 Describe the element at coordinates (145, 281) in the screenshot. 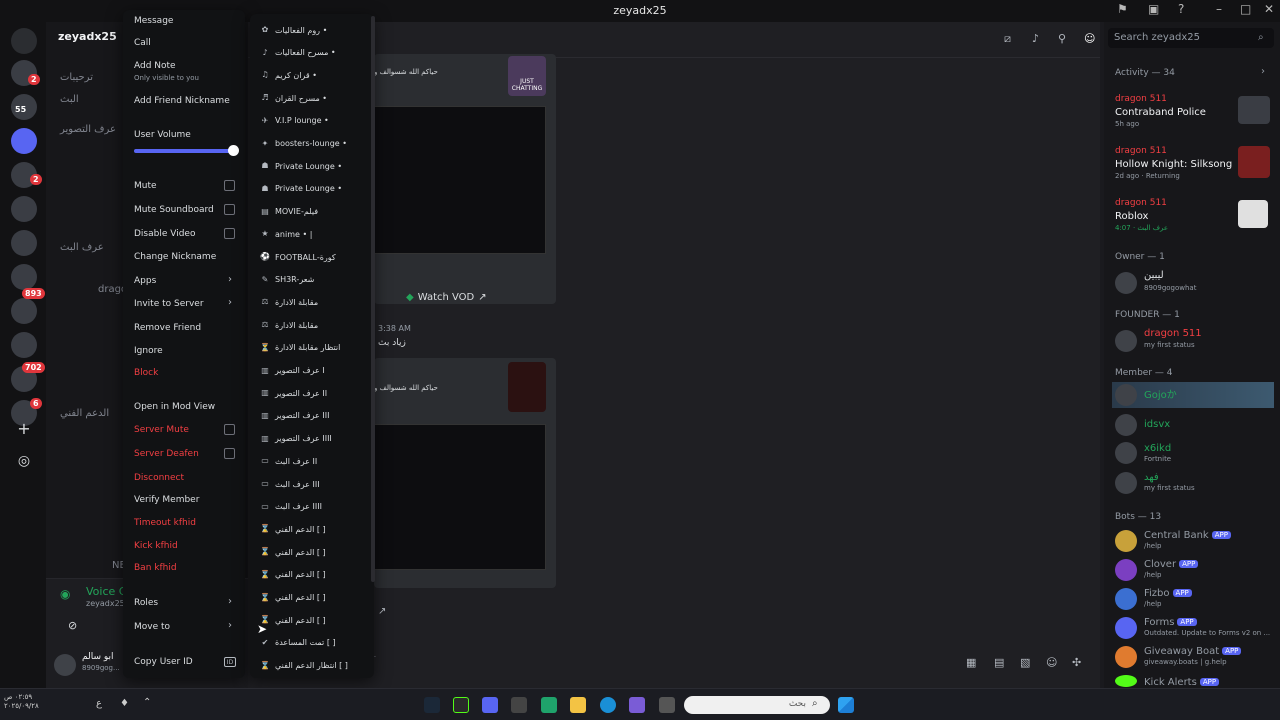

I see `menu-item-apps: Apps` at that location.